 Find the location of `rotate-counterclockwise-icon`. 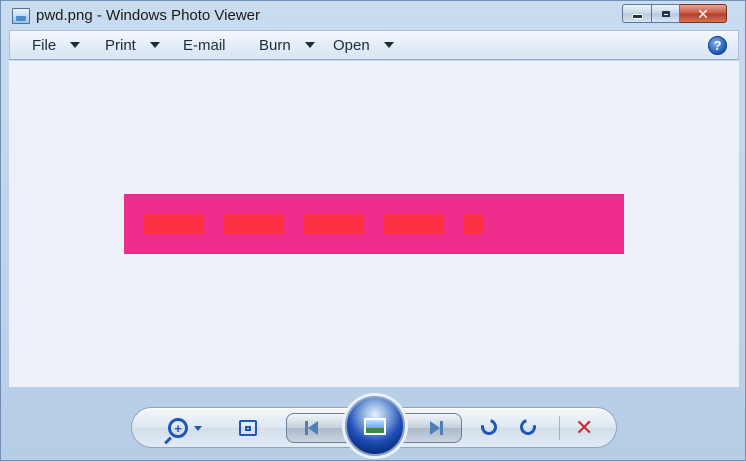

rotate-counterclockwise-icon is located at coordinates (489, 427).